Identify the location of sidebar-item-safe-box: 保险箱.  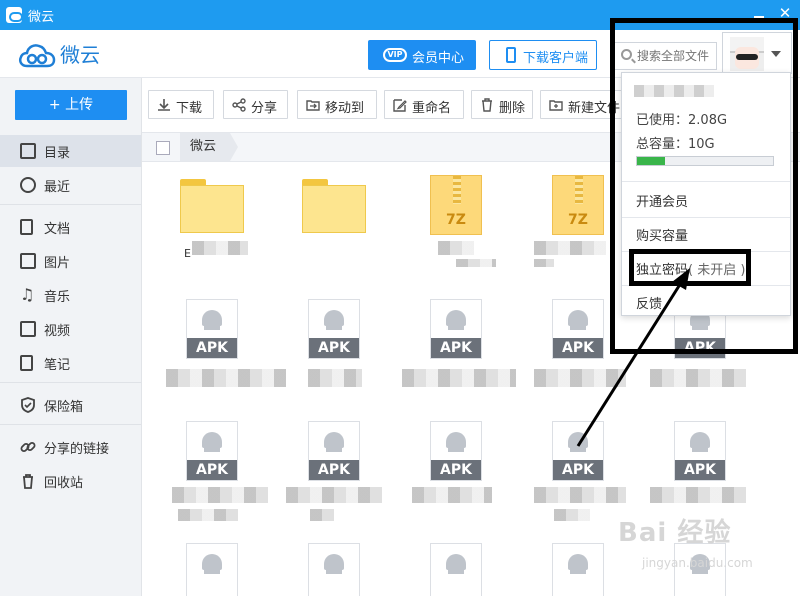
(70, 405).